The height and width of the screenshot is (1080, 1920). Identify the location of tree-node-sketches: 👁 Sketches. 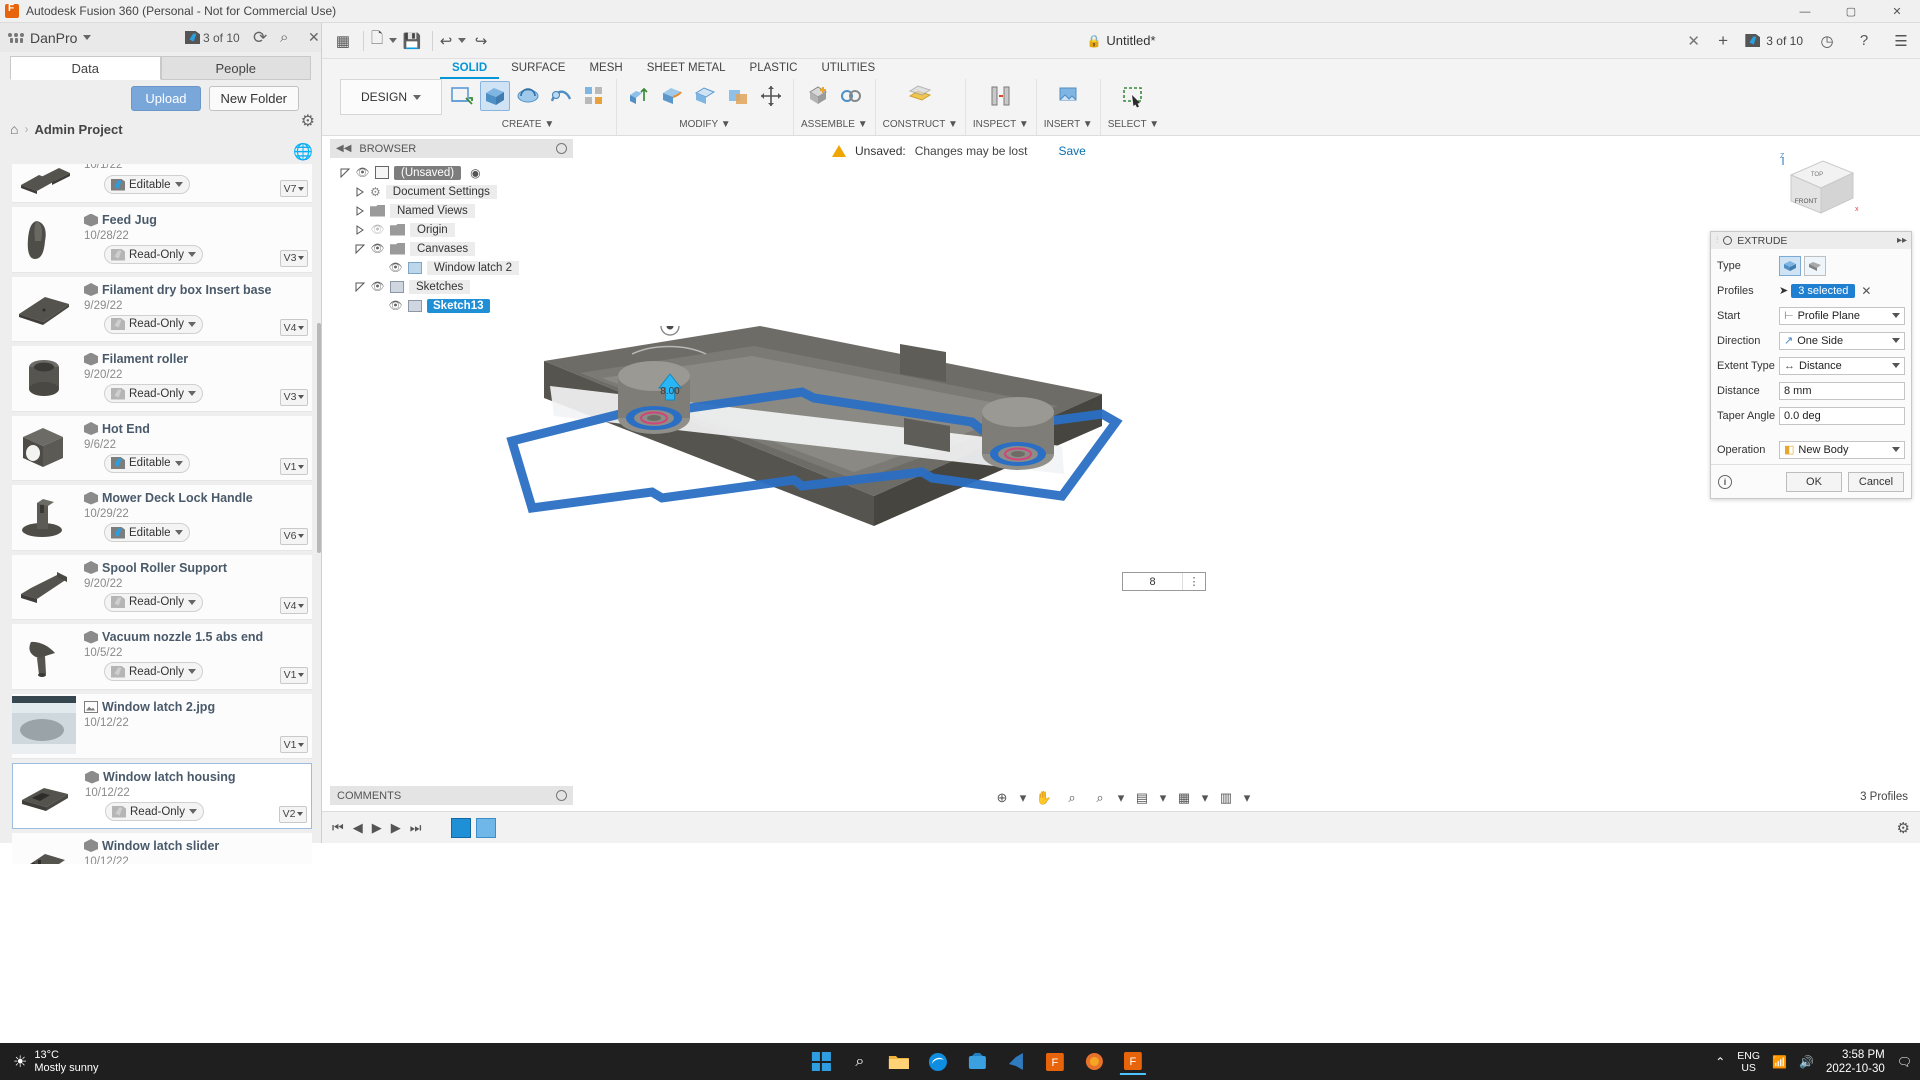
(451, 286).